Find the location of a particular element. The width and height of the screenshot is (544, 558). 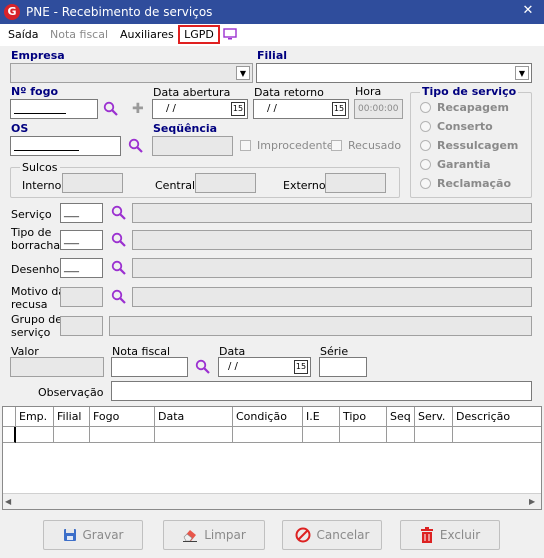

sequencia-label: Seqüência is located at coordinates (185, 128).